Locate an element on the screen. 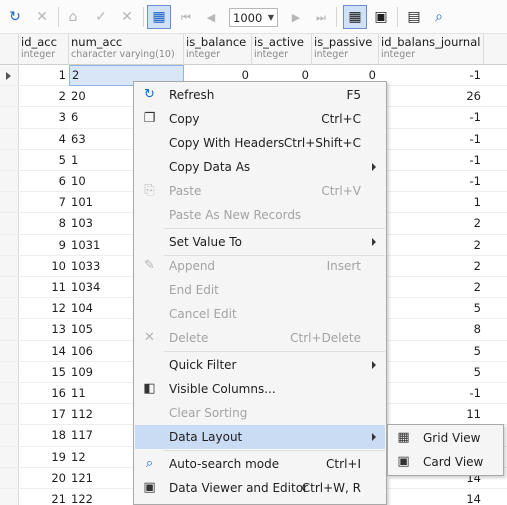 This screenshot has height=505, width=507. cell-id-acc: 17 is located at coordinates (44, 414).